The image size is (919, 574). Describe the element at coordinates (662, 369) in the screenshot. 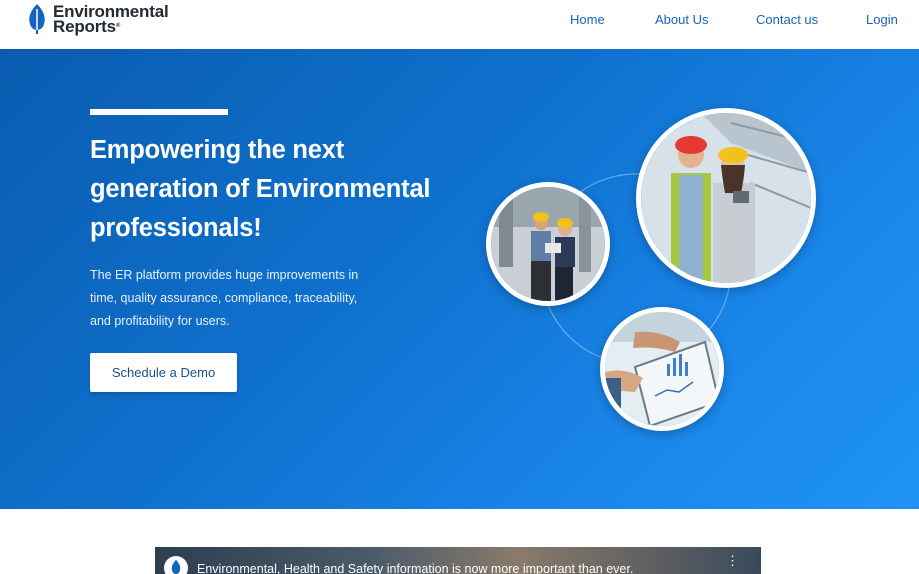

I see `tablet-charts-photo` at that location.